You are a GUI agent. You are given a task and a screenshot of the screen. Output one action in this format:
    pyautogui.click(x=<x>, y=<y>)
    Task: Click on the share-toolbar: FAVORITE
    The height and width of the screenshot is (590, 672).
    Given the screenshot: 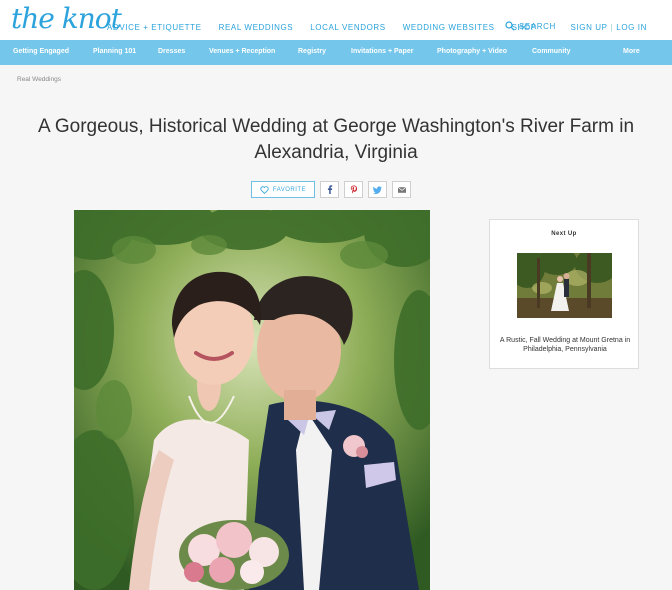 What is the action you would take?
    pyautogui.click(x=331, y=189)
    